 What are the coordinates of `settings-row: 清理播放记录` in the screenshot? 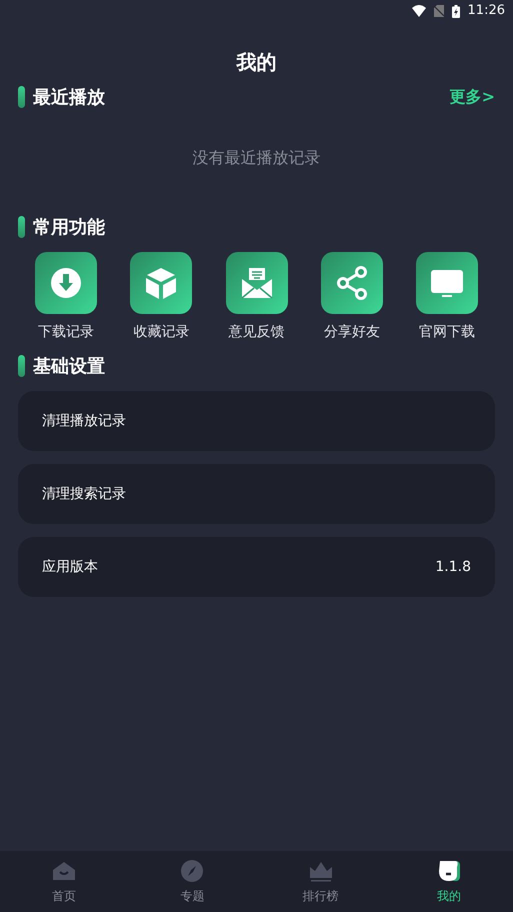 It's located at (256, 421).